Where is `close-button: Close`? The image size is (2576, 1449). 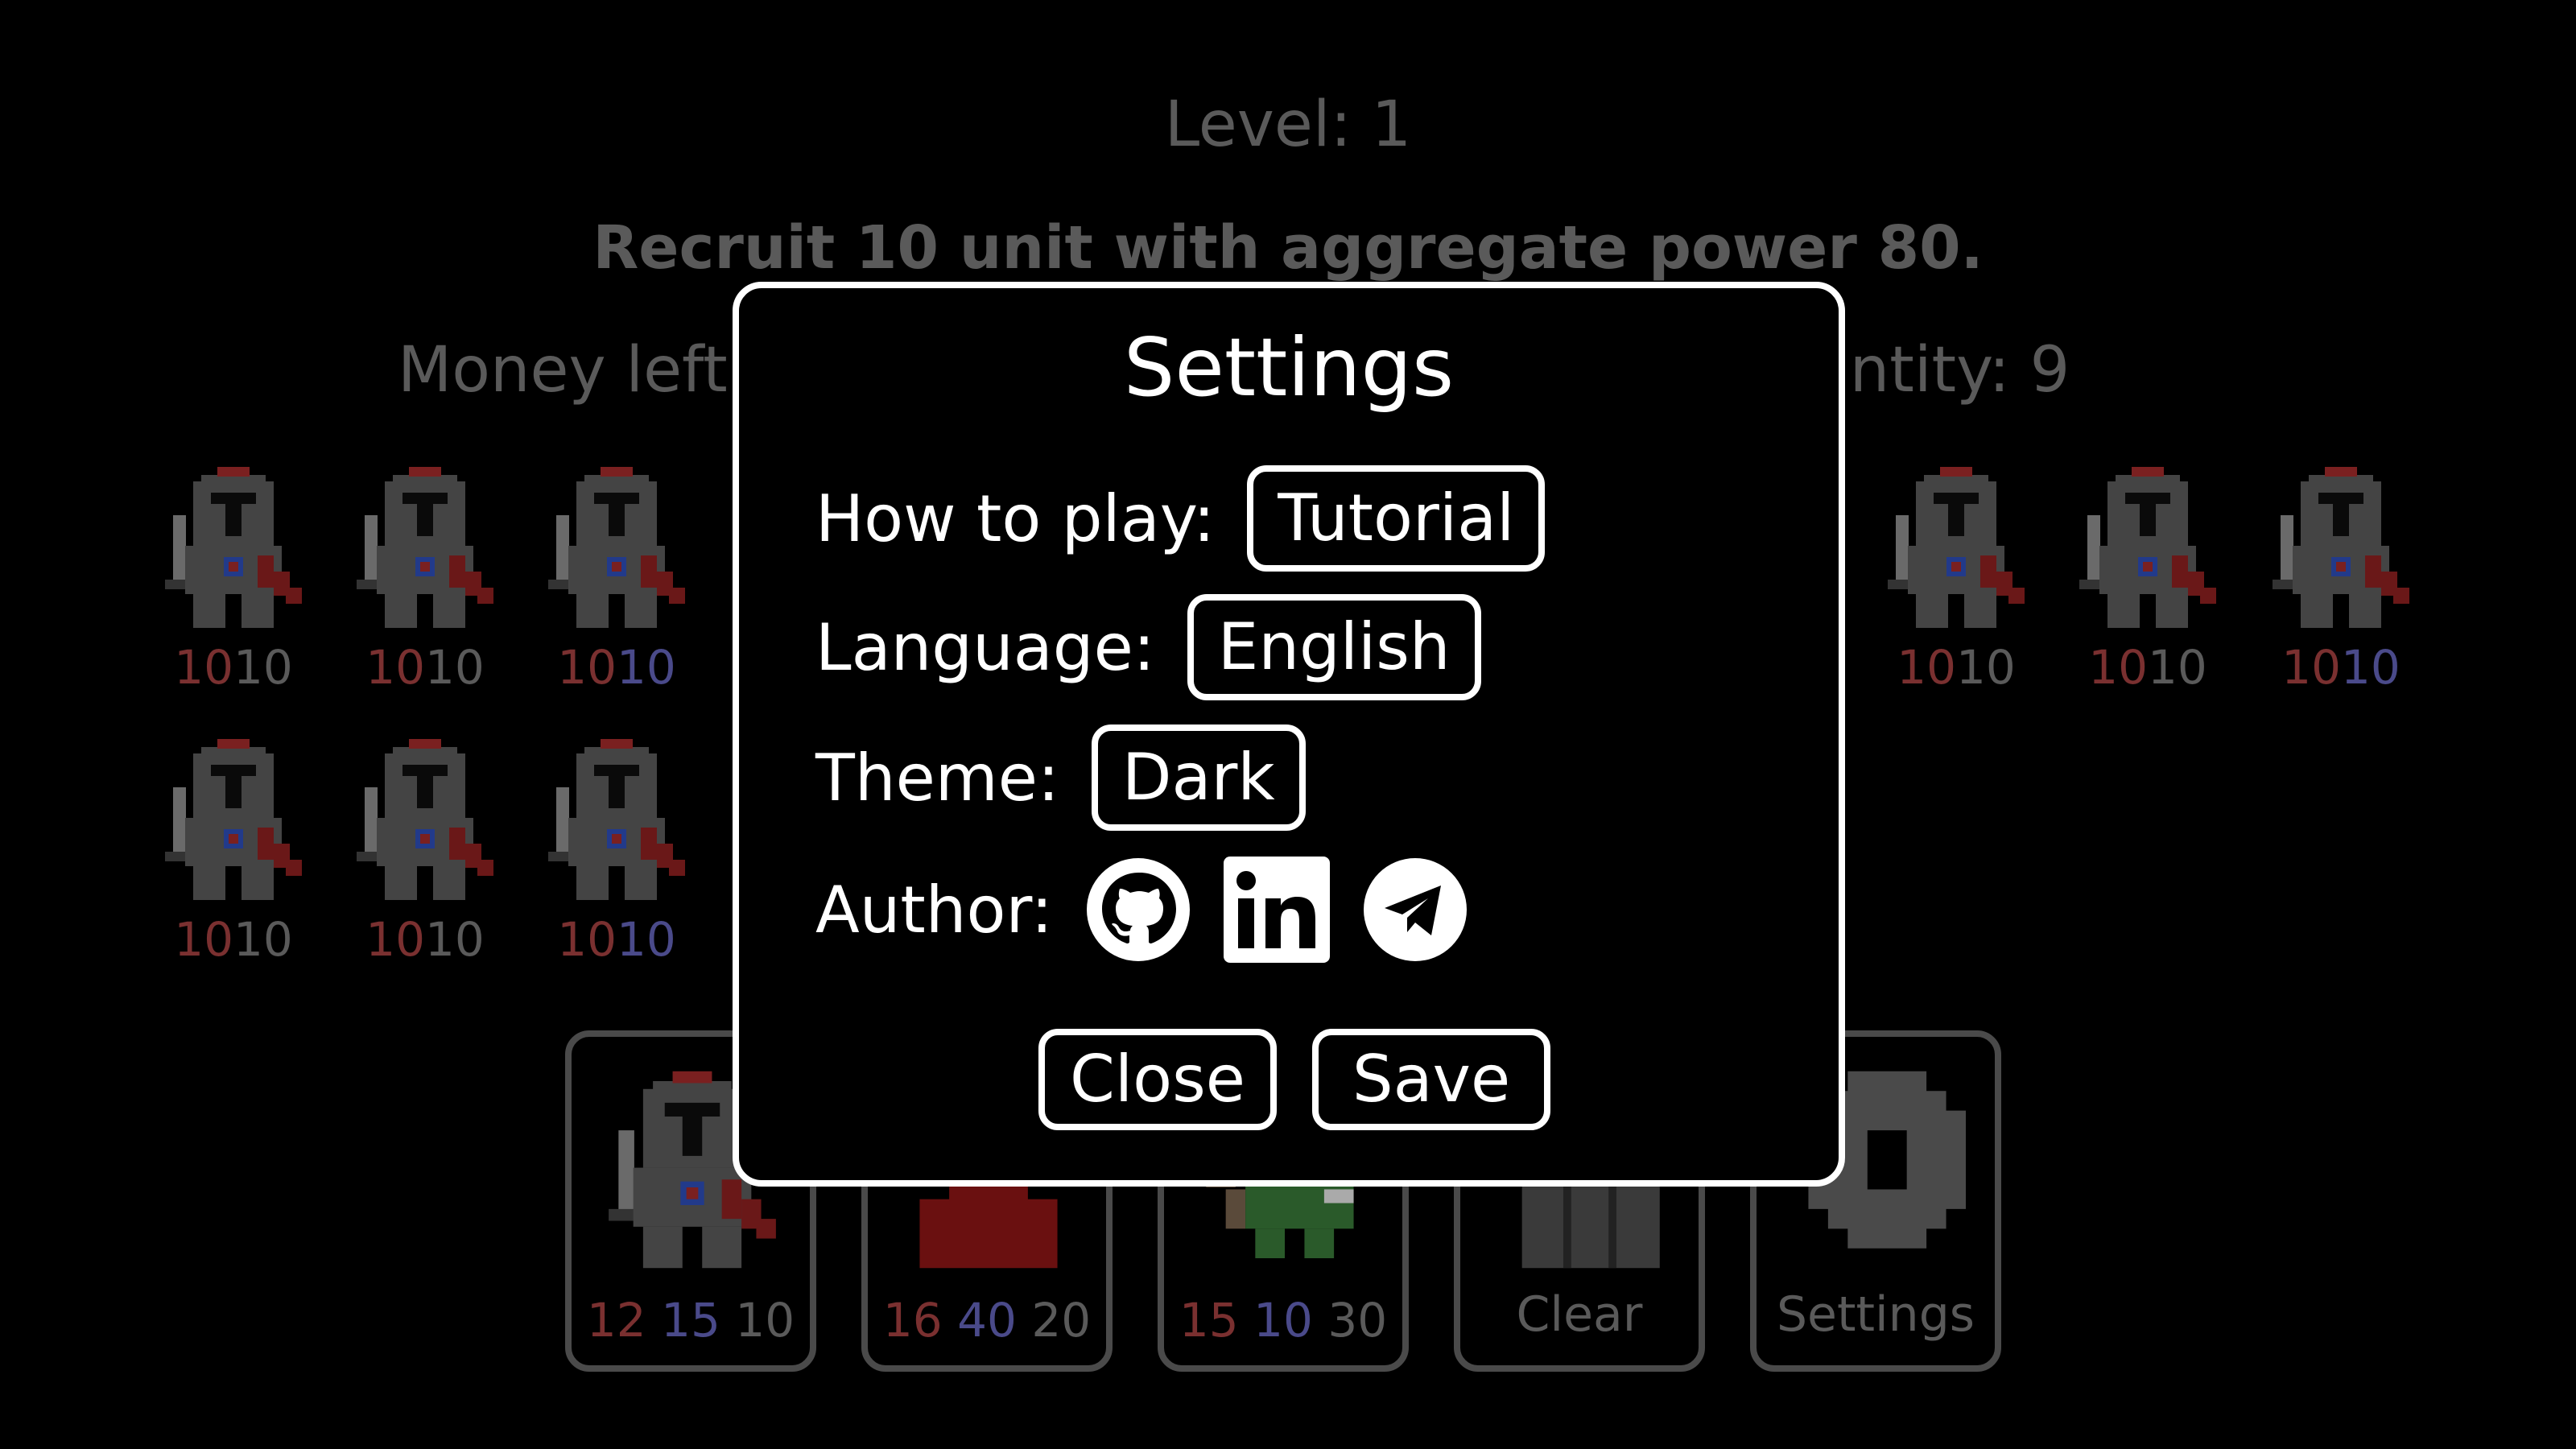
close-button: Close is located at coordinates (1157, 1079).